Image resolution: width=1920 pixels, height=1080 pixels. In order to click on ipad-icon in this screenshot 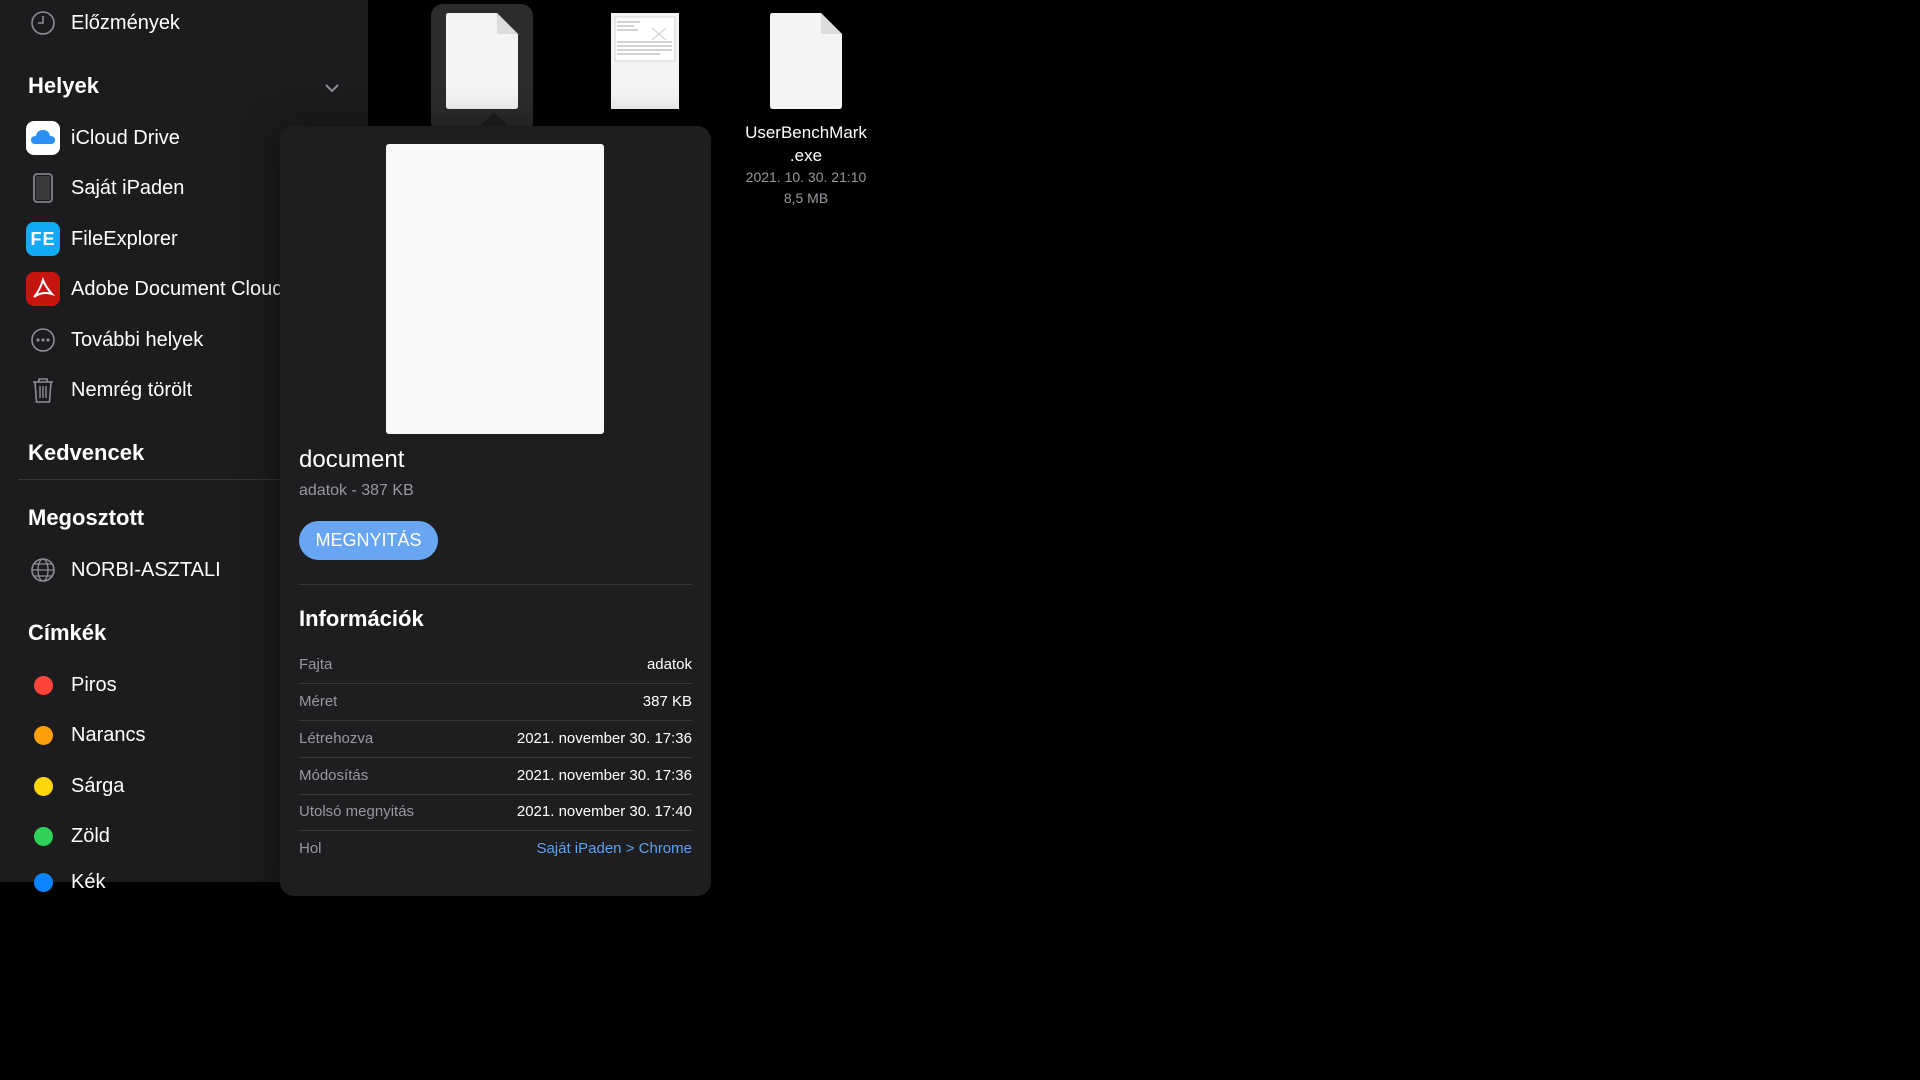, I will do `click(43, 188)`.